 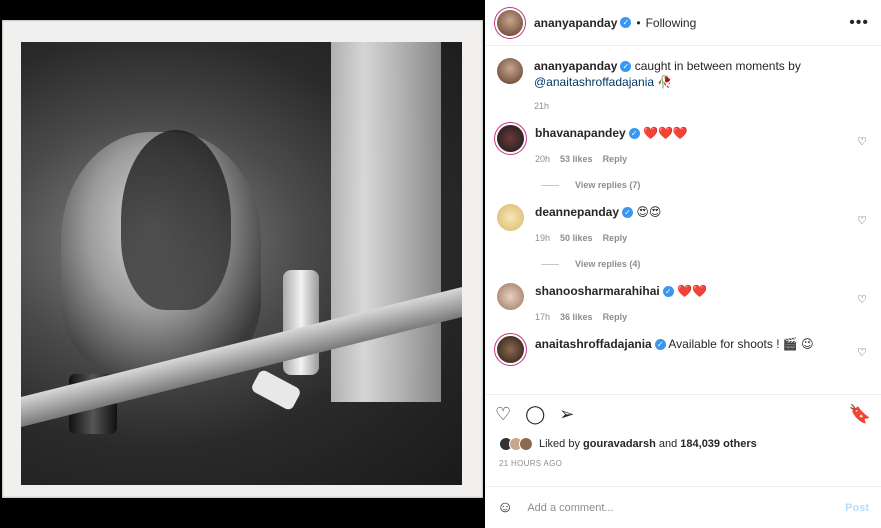 What do you see at coordinates (671, 23) in the screenshot?
I see `following-button: Following` at bounding box center [671, 23].